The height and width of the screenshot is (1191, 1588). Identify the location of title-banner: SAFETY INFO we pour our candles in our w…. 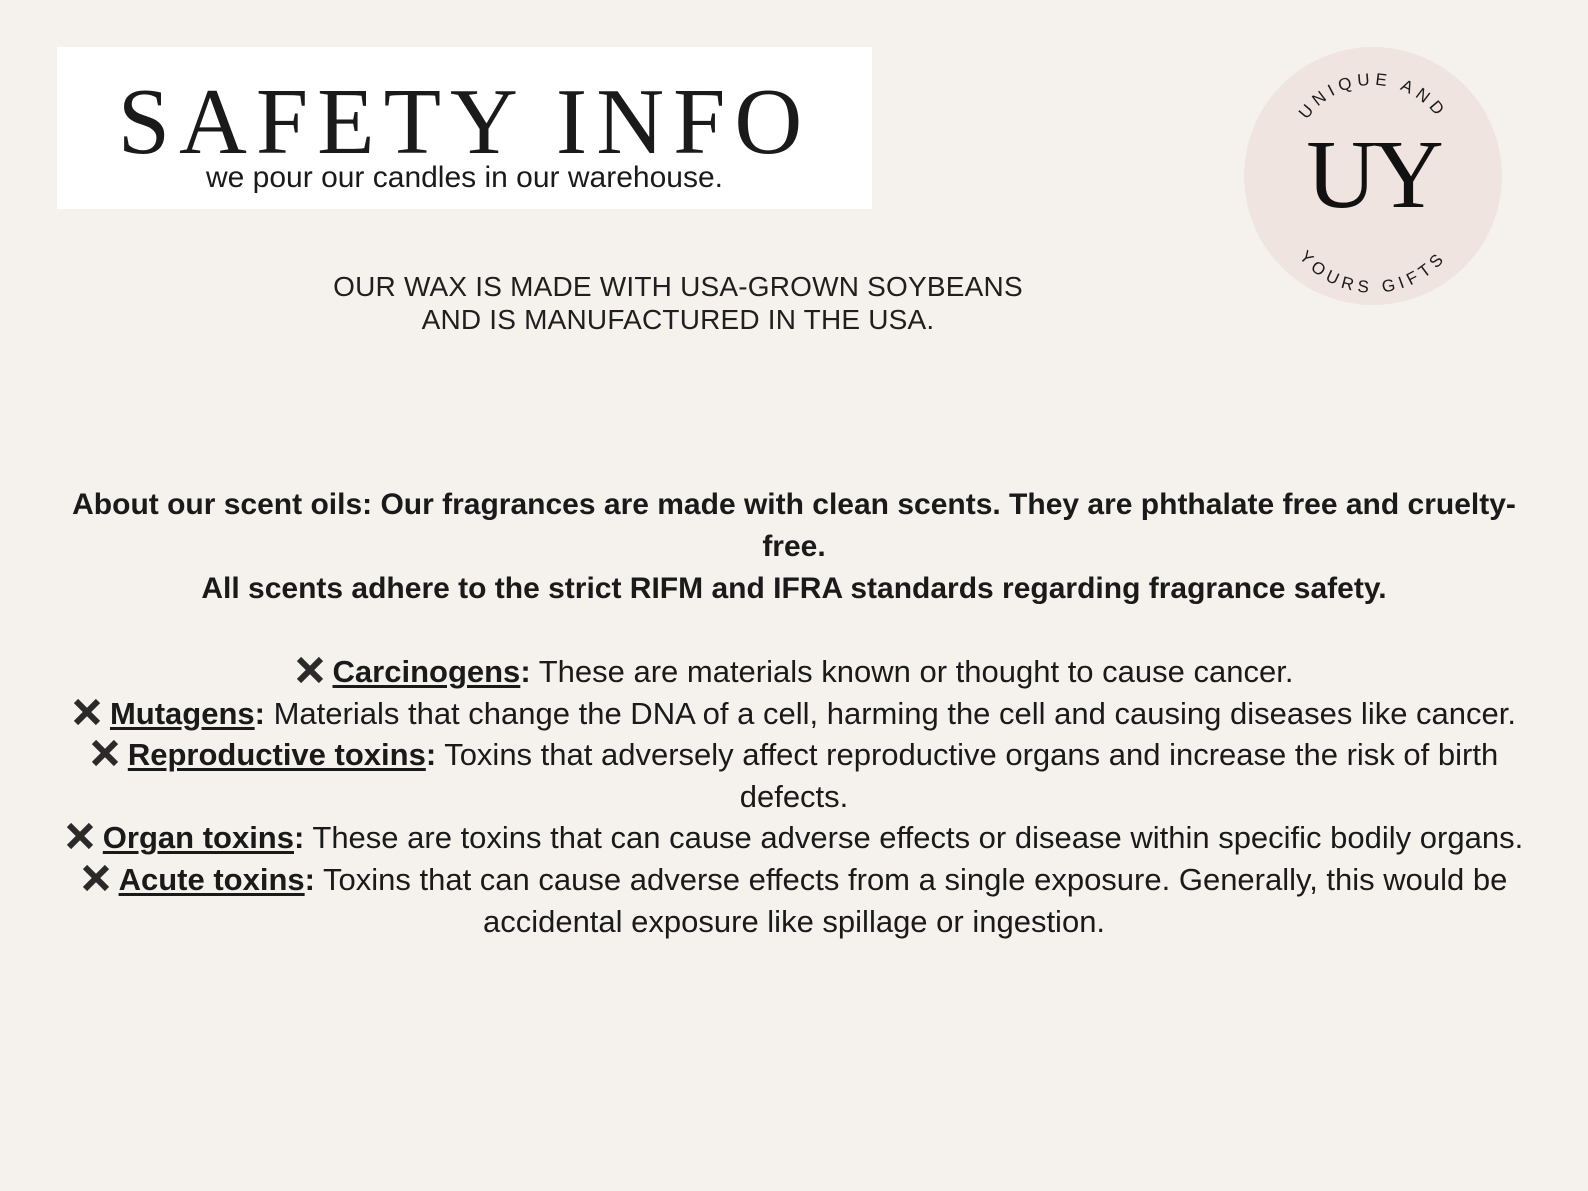
(464, 128).